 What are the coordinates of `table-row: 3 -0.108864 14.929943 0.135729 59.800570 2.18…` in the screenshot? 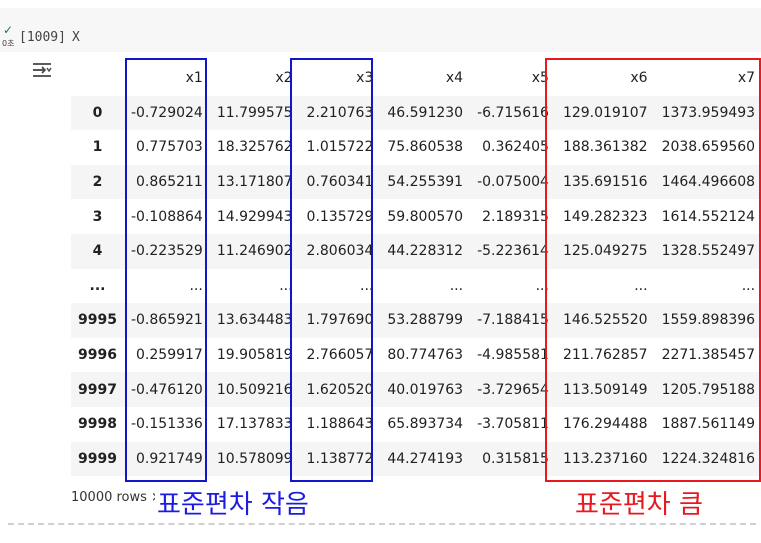 It's located at (416, 216).